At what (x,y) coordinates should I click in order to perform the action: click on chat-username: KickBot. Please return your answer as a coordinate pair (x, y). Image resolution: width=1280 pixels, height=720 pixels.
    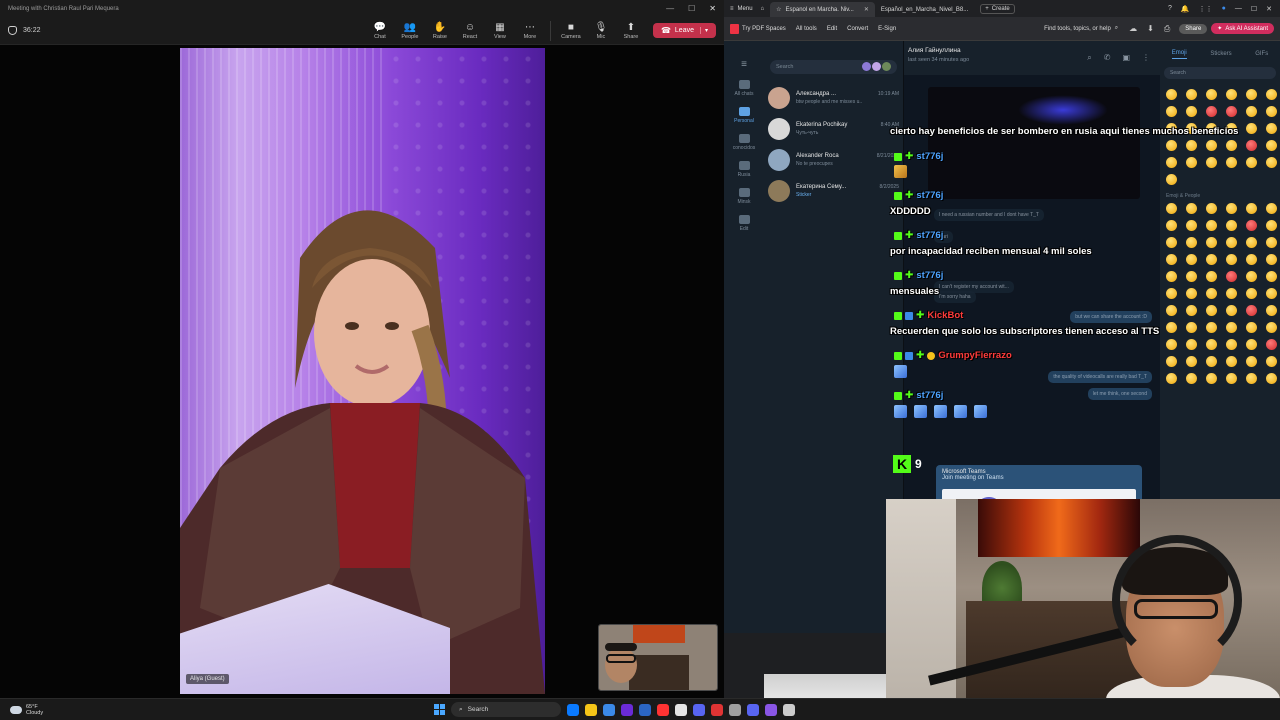
    Looking at the image, I should click on (945, 315).